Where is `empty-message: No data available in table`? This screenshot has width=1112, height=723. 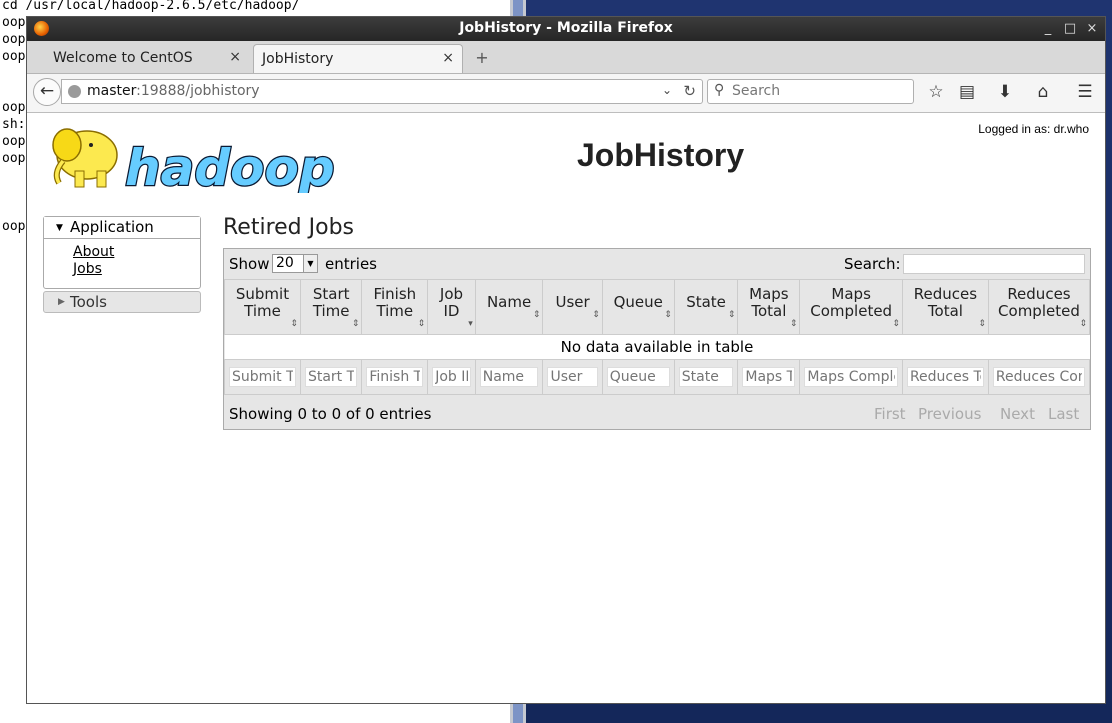
empty-message: No data available in table is located at coordinates (657, 347).